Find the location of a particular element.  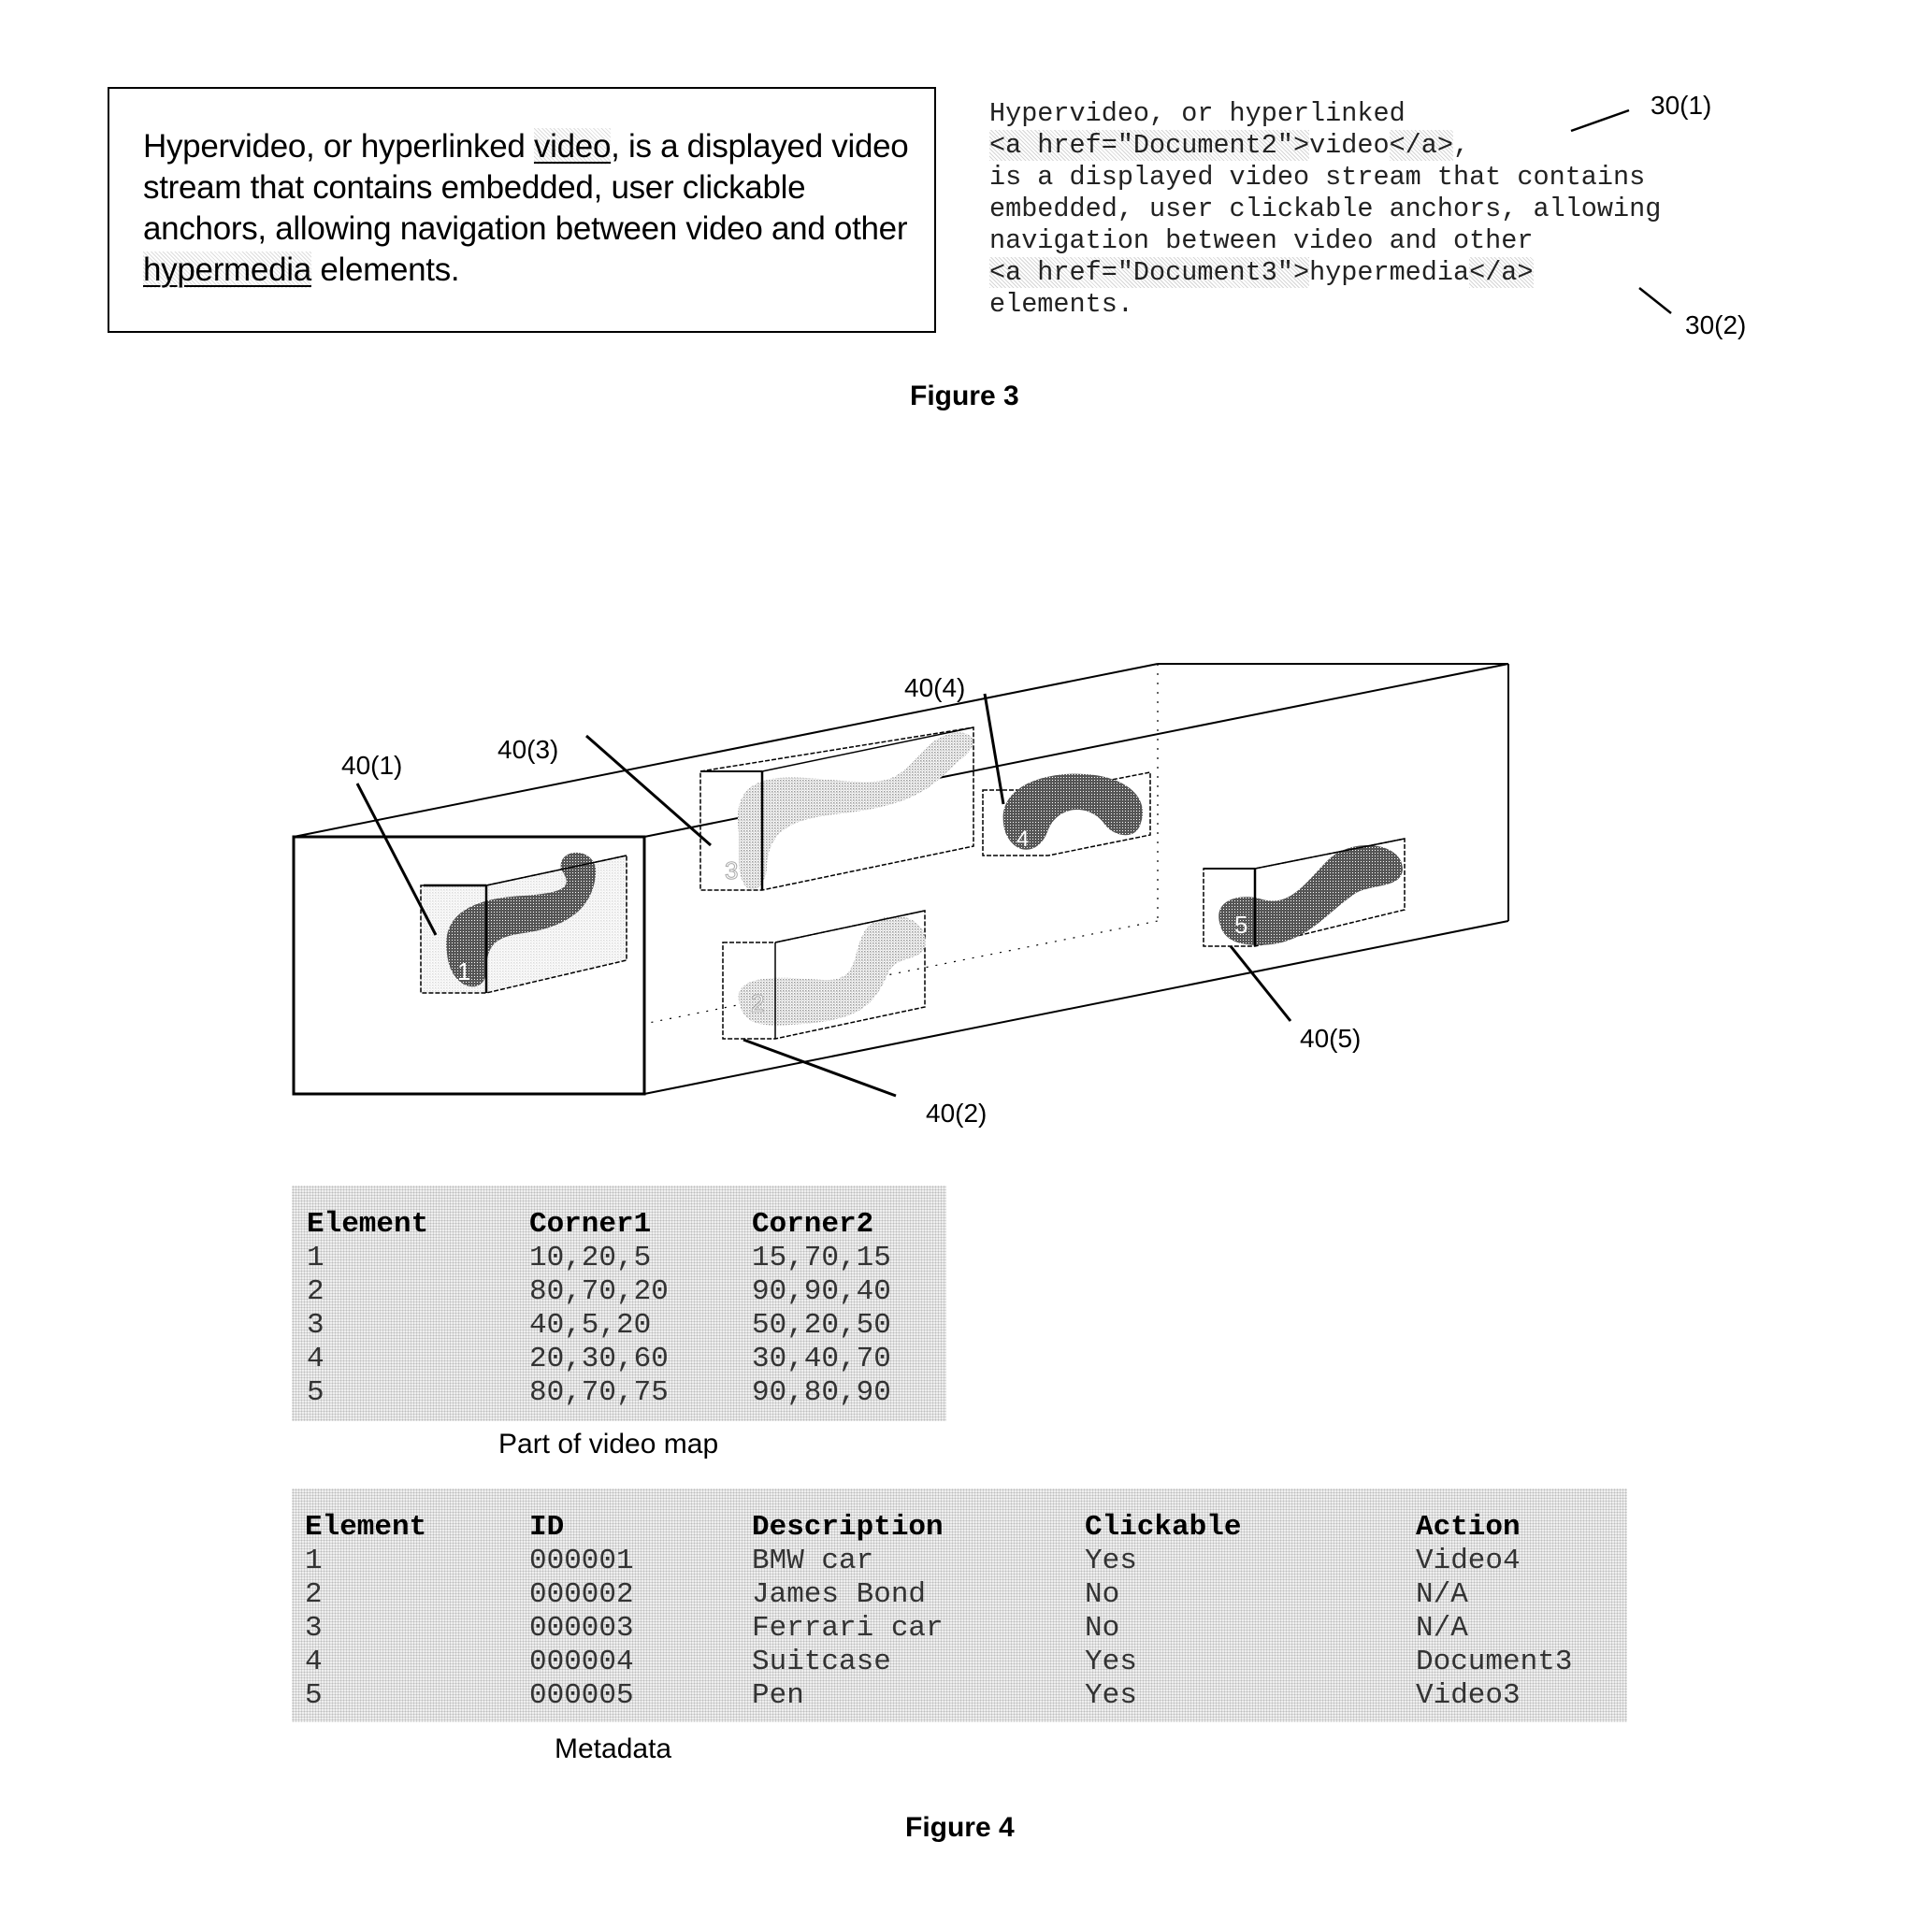

ref-label-40-4: 40(4) is located at coordinates (934, 688).